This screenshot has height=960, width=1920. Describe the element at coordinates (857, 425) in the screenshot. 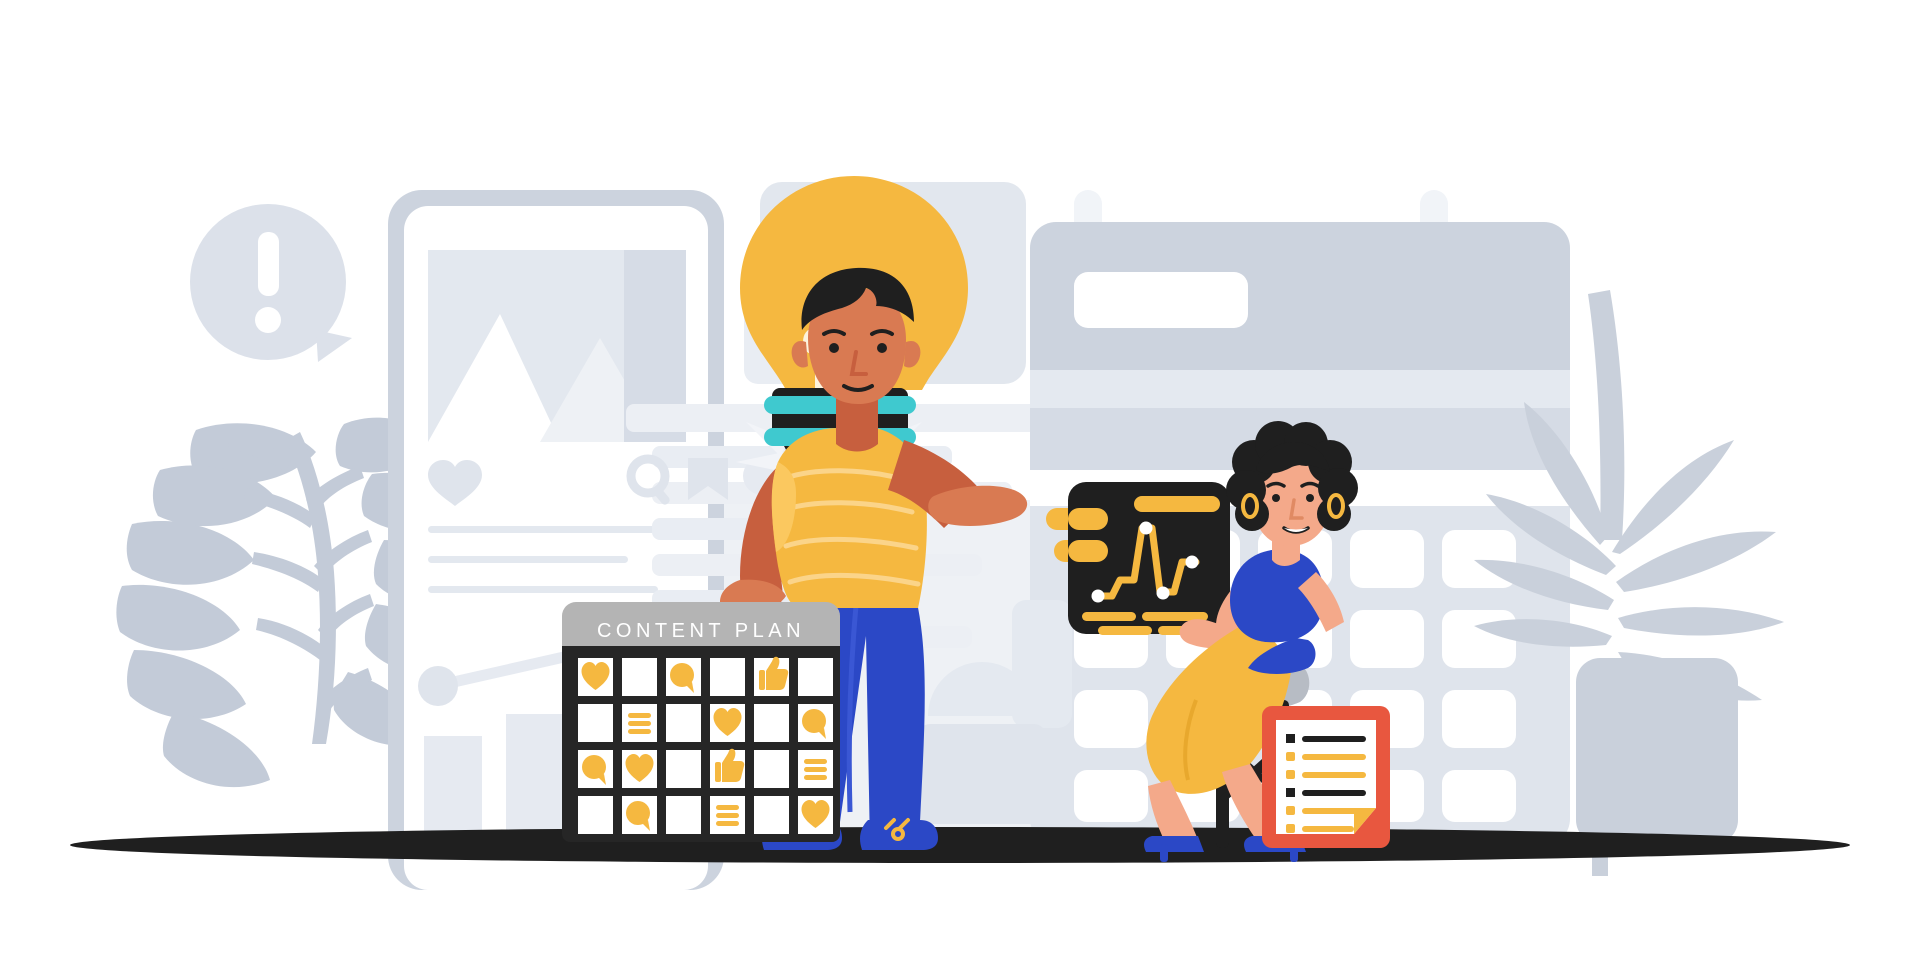

I see `man-neck` at that location.